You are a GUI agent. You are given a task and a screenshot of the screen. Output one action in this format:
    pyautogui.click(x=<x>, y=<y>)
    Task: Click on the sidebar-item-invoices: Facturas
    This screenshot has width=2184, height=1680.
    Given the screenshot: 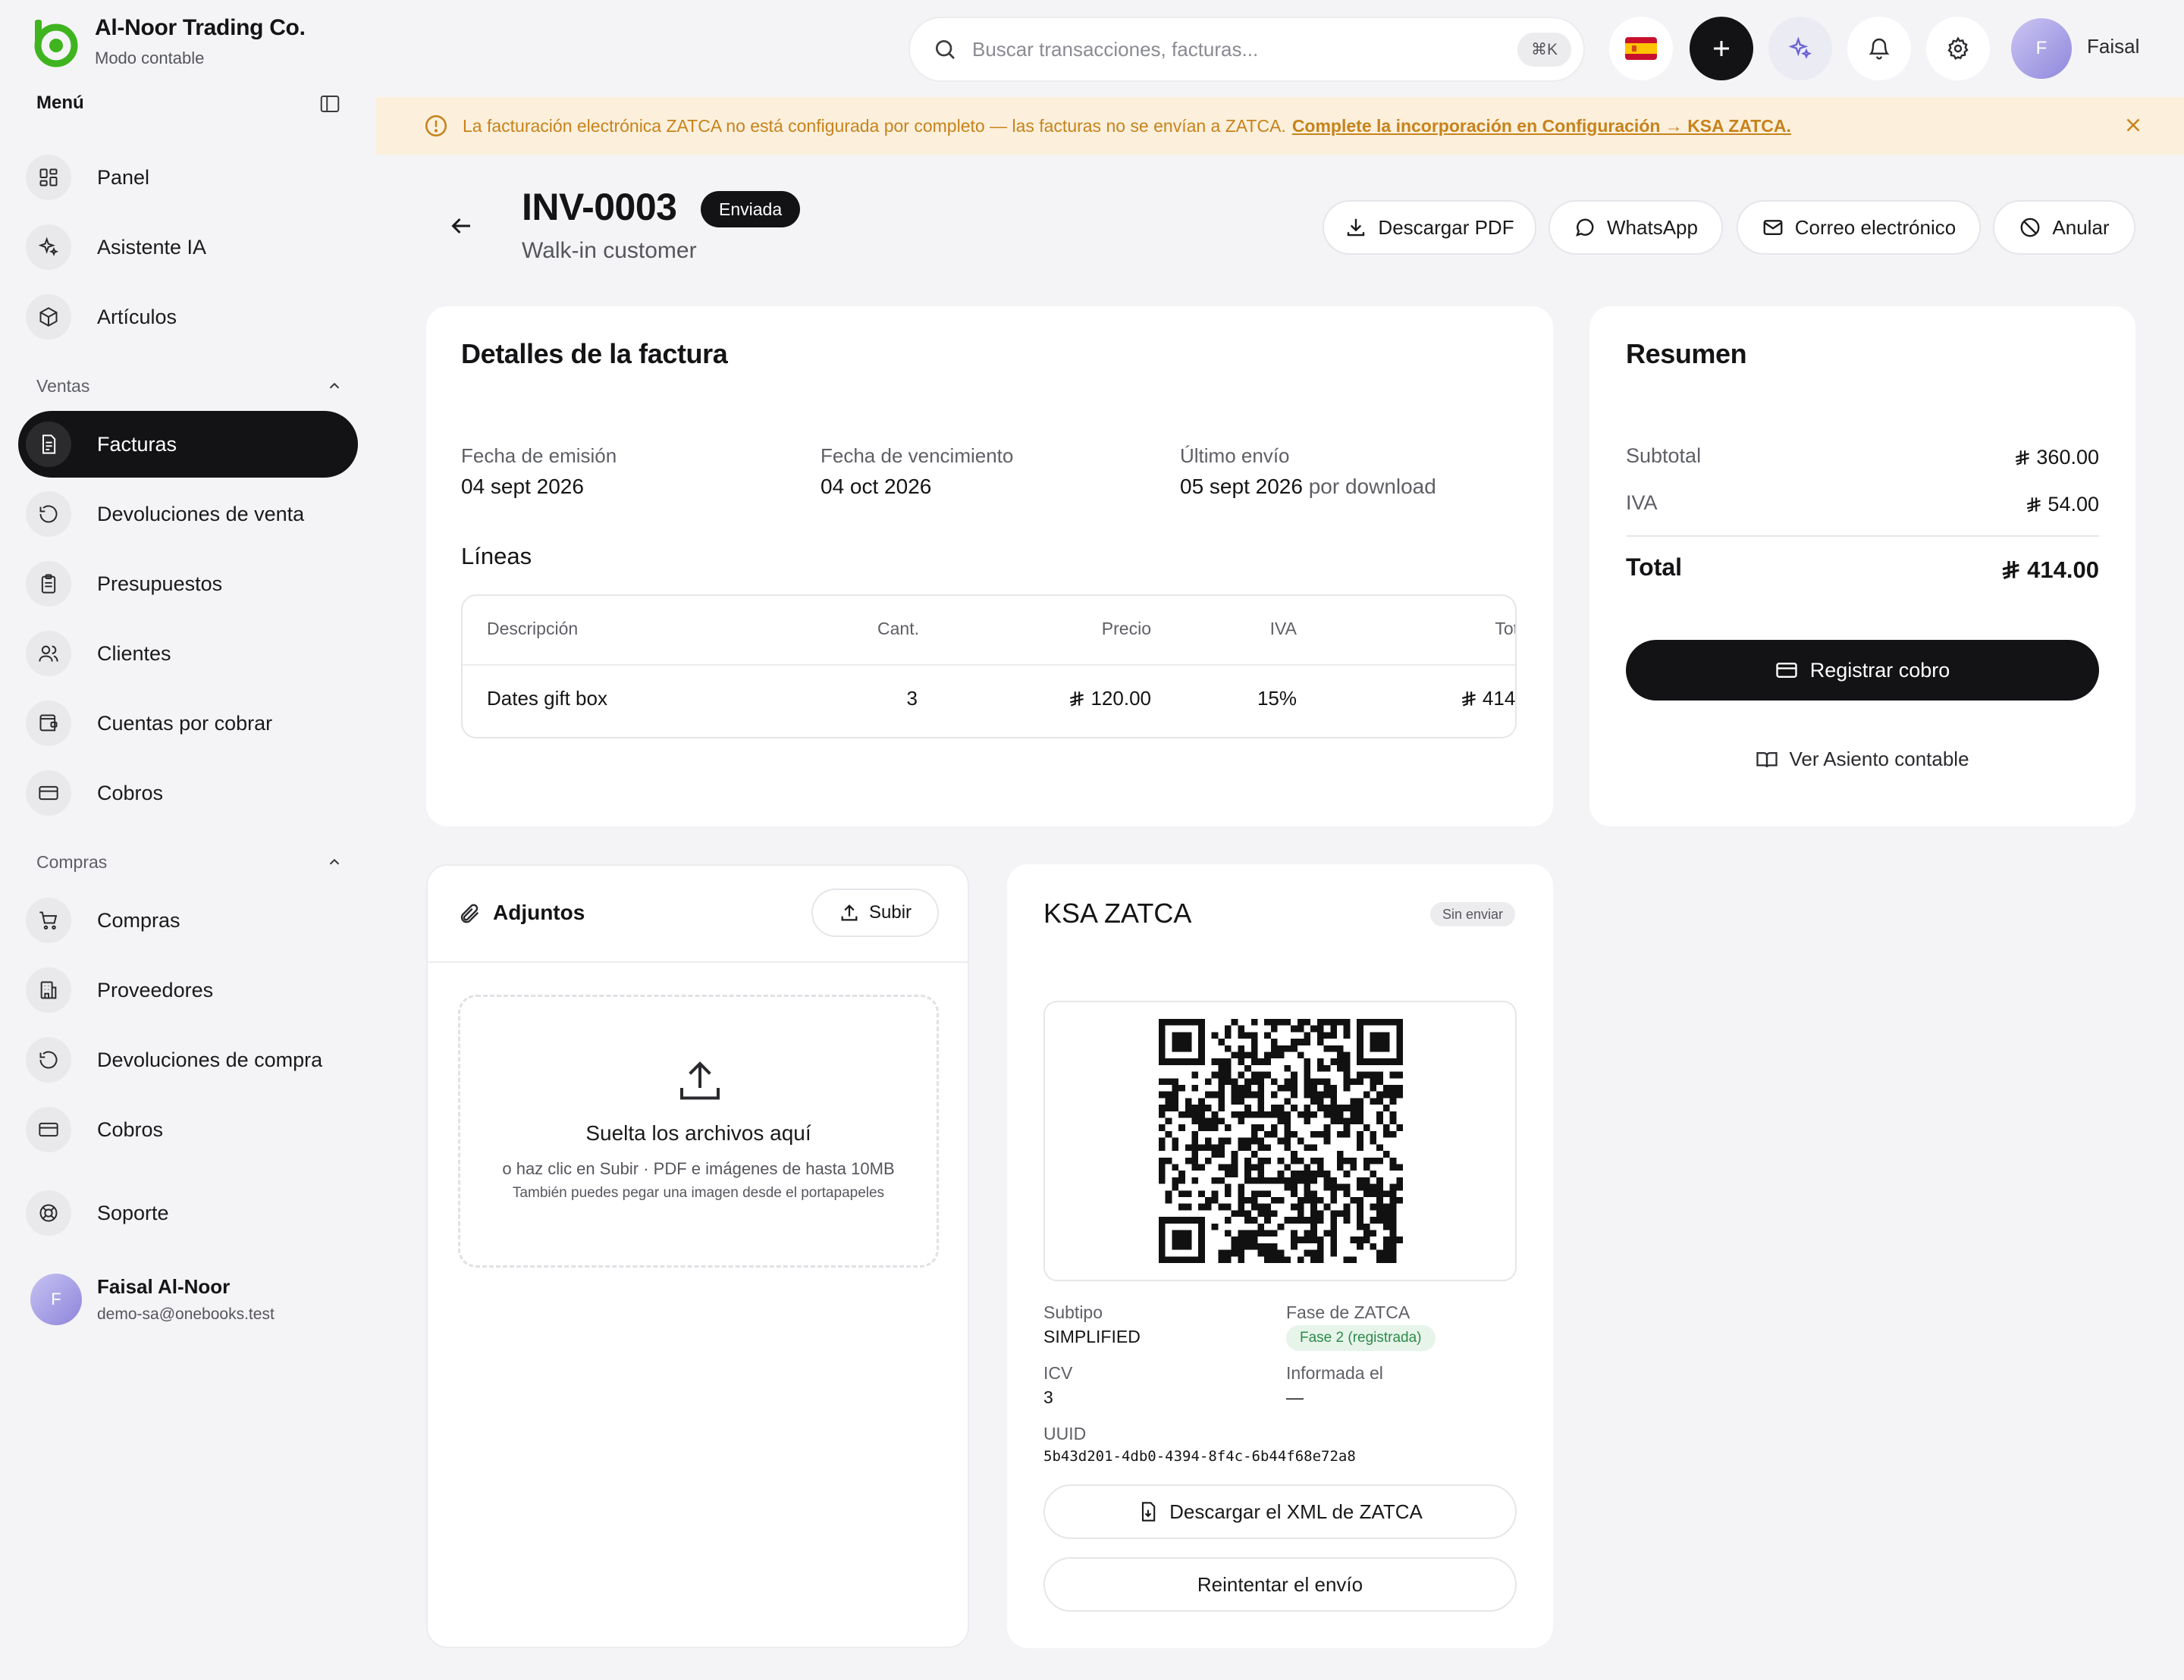 What is the action you would take?
    pyautogui.click(x=188, y=444)
    